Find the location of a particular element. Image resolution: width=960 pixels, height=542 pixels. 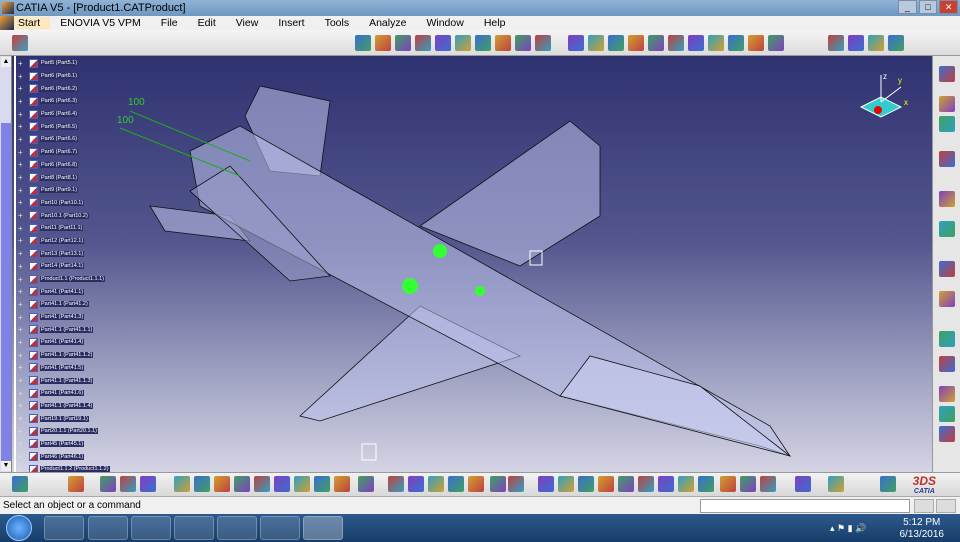

menu-insert: Insert is located at coordinates (291, 23).